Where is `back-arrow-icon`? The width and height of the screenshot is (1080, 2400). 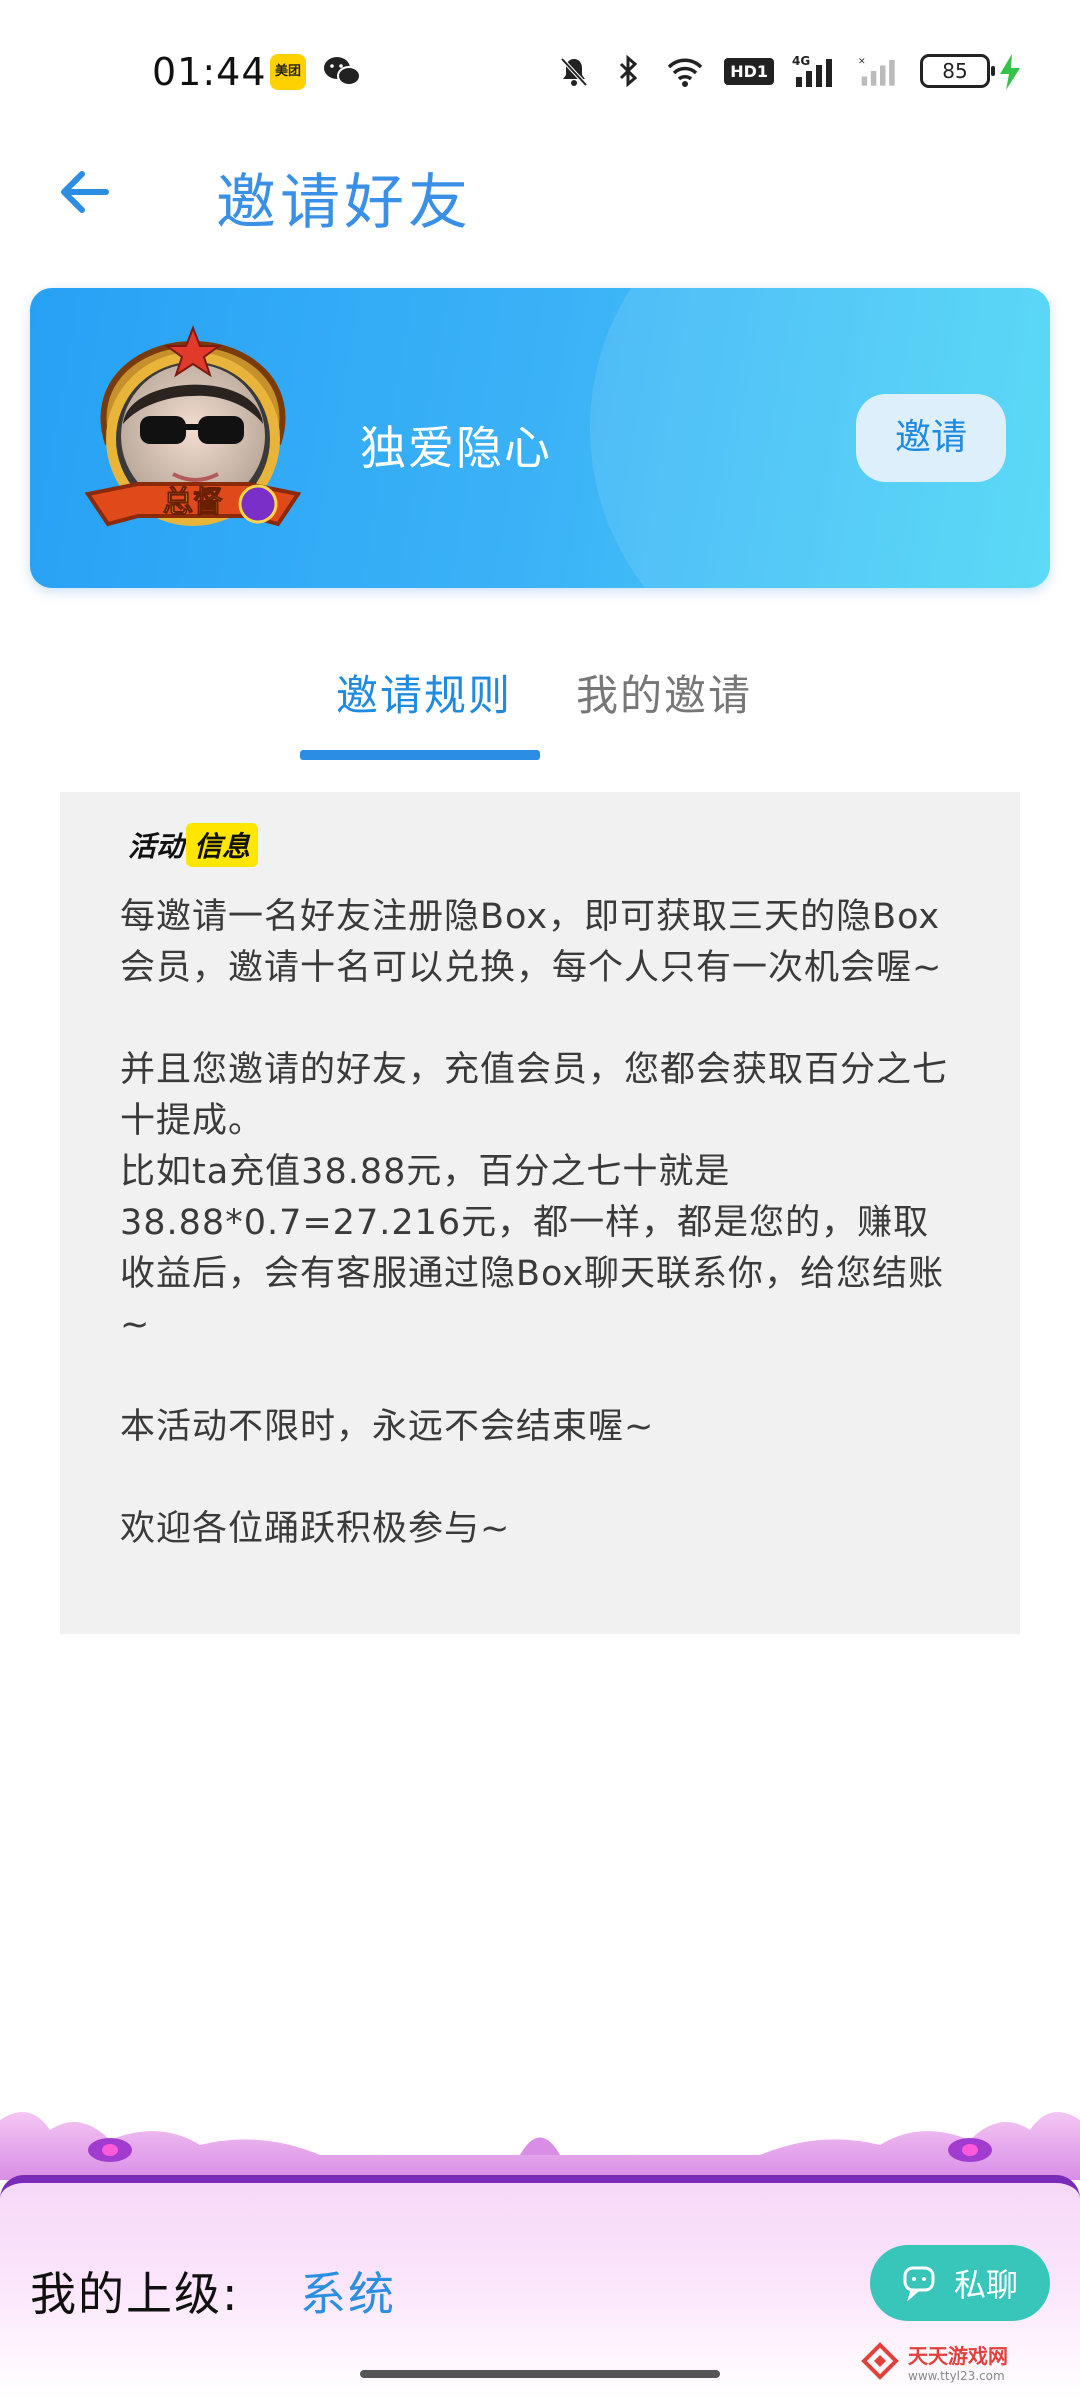
back-arrow-icon is located at coordinates (84, 192).